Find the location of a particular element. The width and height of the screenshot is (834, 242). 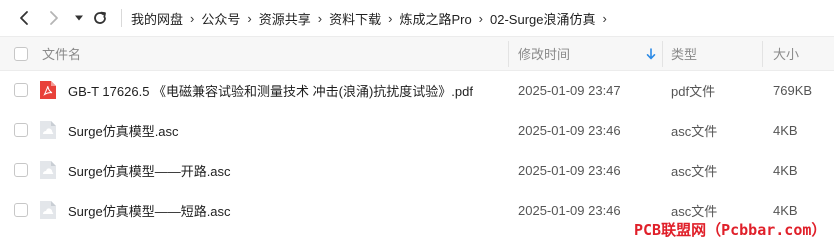

breadcrumb-item: 资料下载 is located at coordinates (355, 18).